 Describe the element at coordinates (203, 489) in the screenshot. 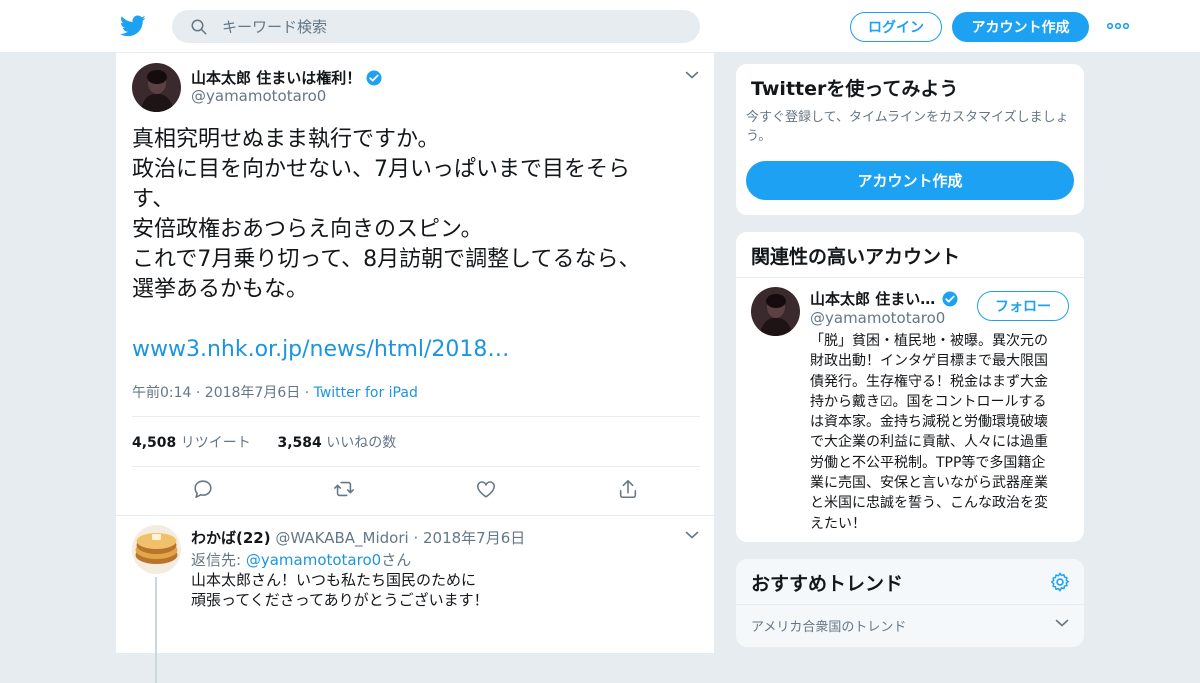

I see `reply-icon` at that location.